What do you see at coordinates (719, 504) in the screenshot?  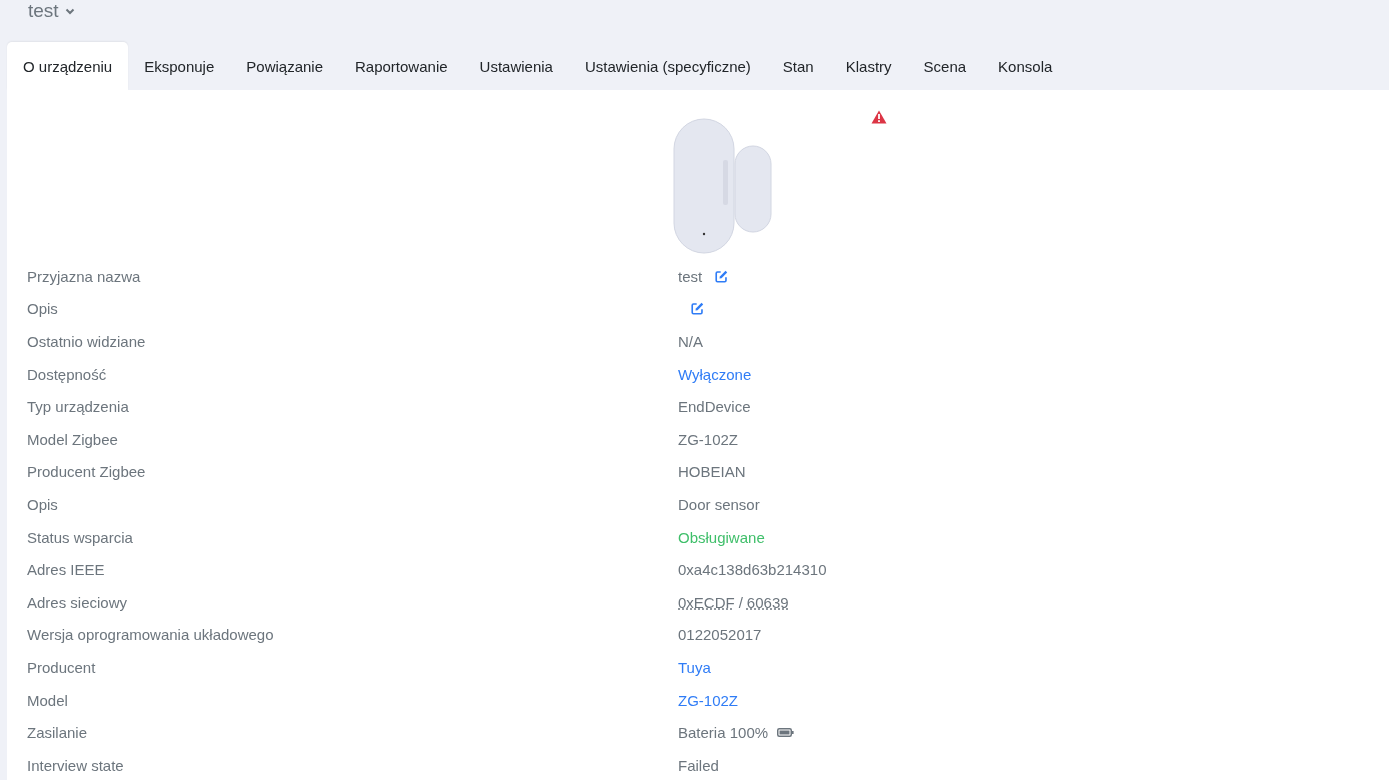 I see `field-value: Door sensor` at bounding box center [719, 504].